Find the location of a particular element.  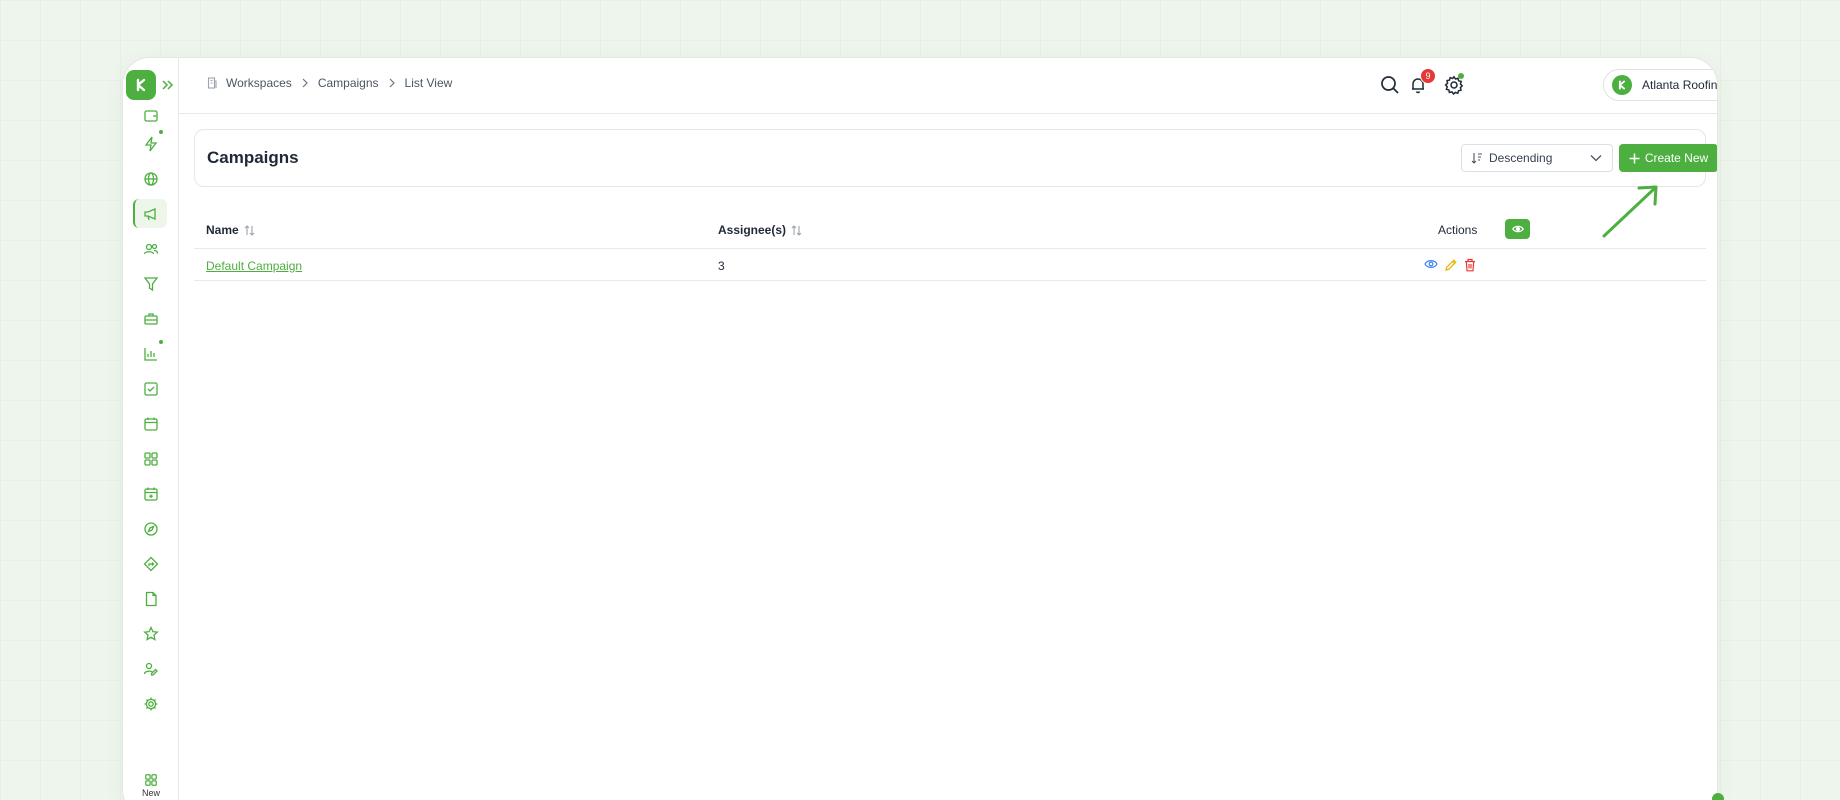

page-header: Campaigns Descending Create New is located at coordinates (955, 158).